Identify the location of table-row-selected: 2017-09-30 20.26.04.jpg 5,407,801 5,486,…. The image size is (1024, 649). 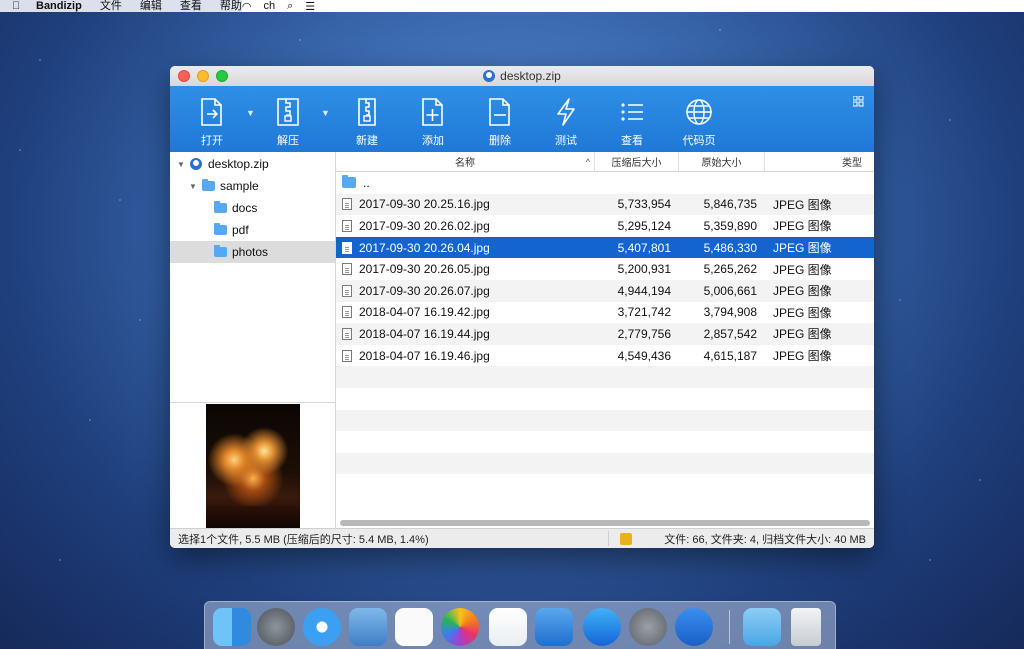
(605, 247).